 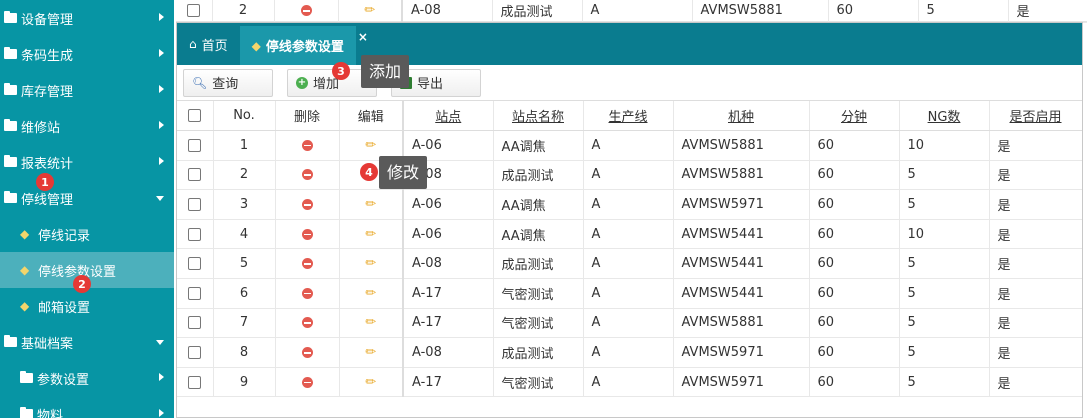 I want to click on table-row: 9 ✏ A-17 气密测试 A AVMSW5971 60 5 是, so click(x=629, y=382).